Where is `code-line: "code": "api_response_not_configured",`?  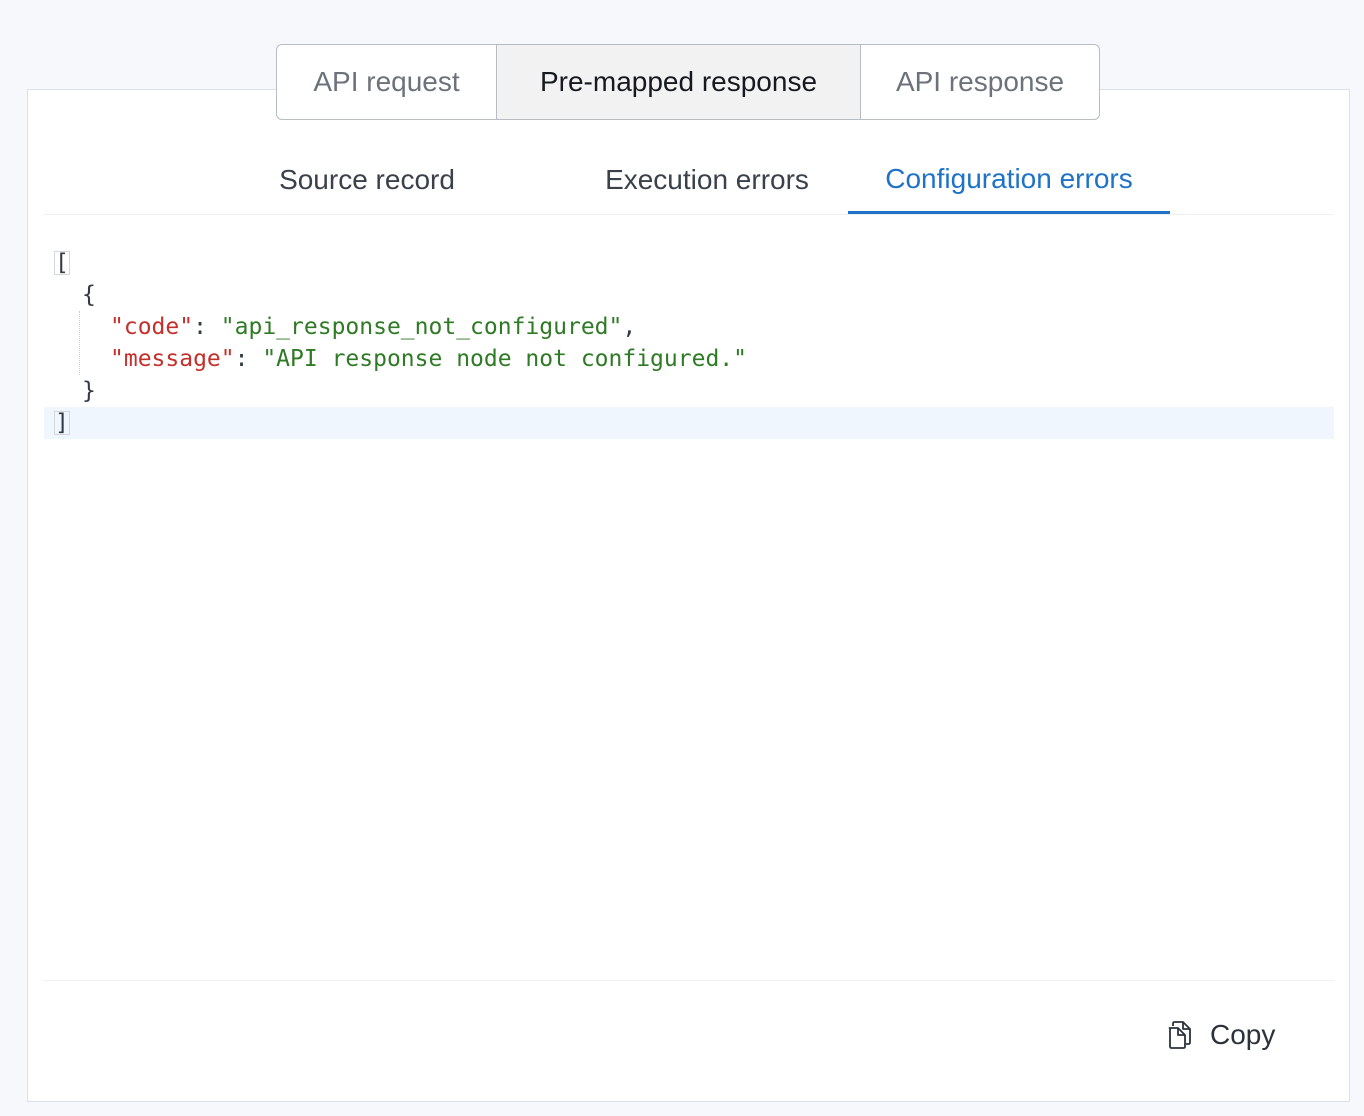 code-line: "code": "api_response_not_configured", is located at coordinates (689, 327).